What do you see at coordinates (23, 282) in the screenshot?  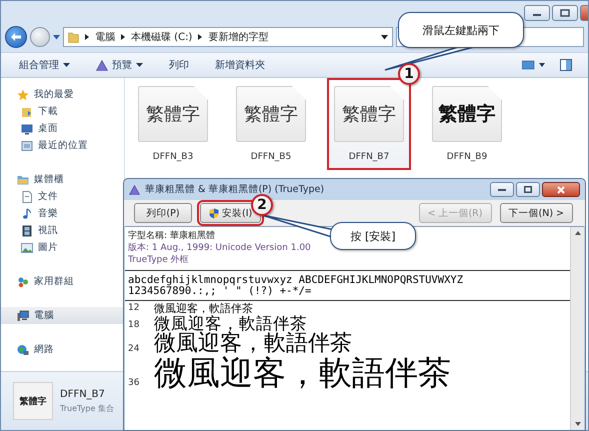 I see `people-icon` at bounding box center [23, 282].